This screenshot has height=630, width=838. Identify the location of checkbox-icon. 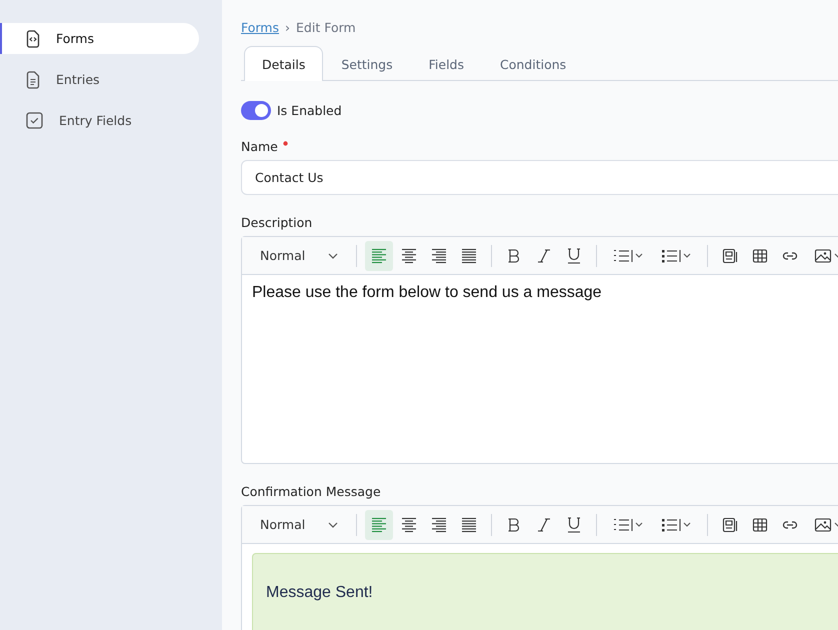
(34, 120).